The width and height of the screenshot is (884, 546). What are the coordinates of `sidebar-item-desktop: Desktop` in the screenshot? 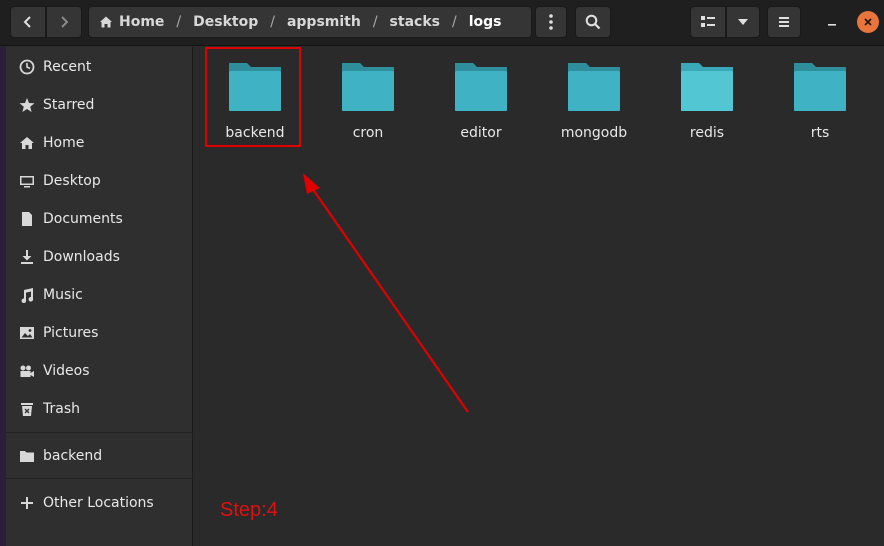 It's located at (99, 181).